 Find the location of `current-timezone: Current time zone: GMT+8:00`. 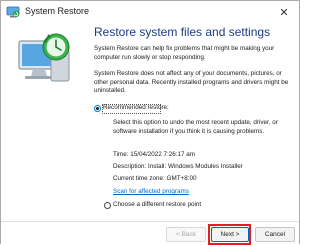

current-timezone: Current time zone: GMT+8:00 is located at coordinates (155, 178).